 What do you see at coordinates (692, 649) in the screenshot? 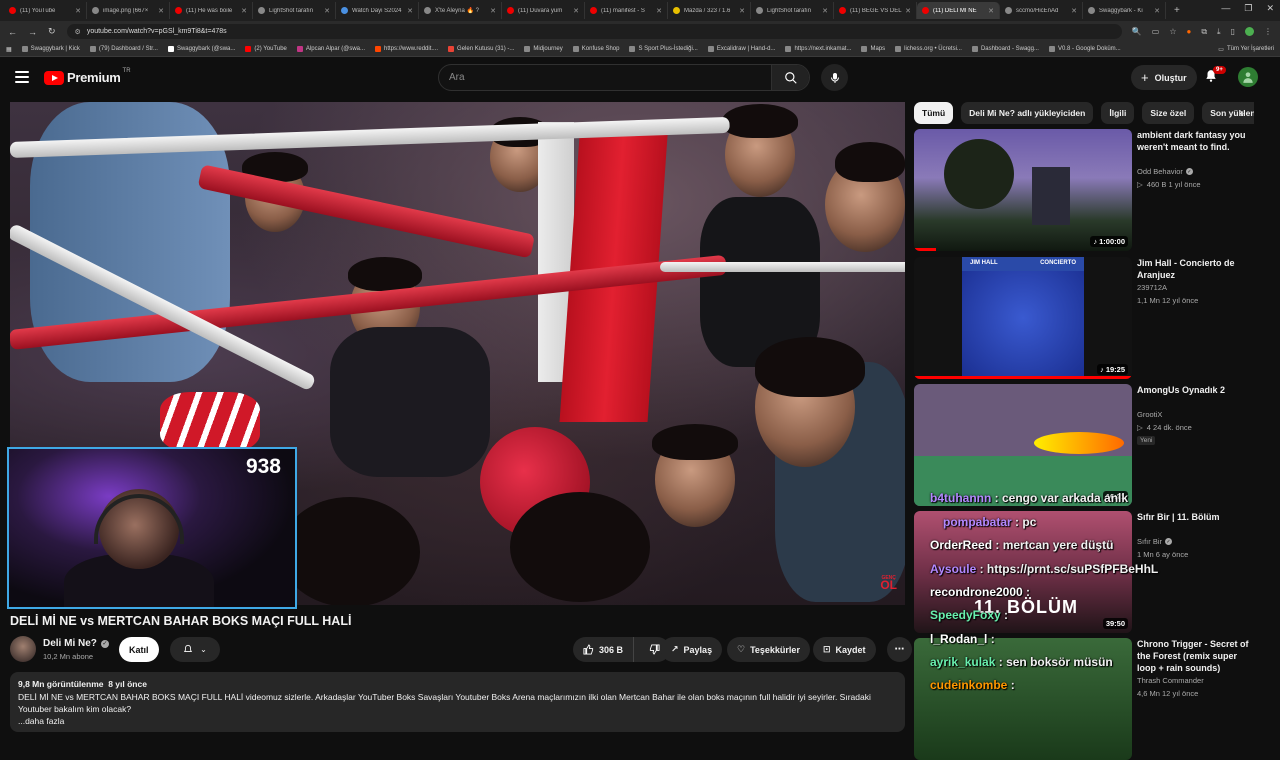
I see `share-button: ↗ Paylaş` at bounding box center [692, 649].